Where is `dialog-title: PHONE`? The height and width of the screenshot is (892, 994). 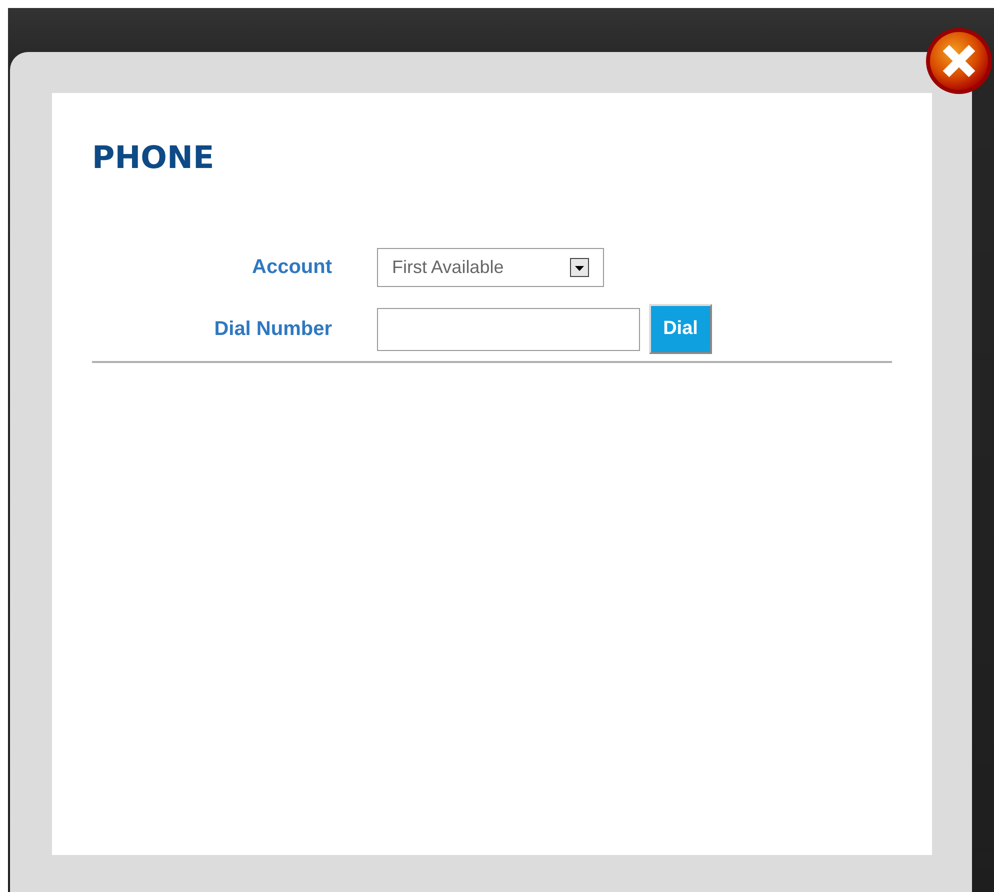
dialog-title: PHONE is located at coordinates (154, 158).